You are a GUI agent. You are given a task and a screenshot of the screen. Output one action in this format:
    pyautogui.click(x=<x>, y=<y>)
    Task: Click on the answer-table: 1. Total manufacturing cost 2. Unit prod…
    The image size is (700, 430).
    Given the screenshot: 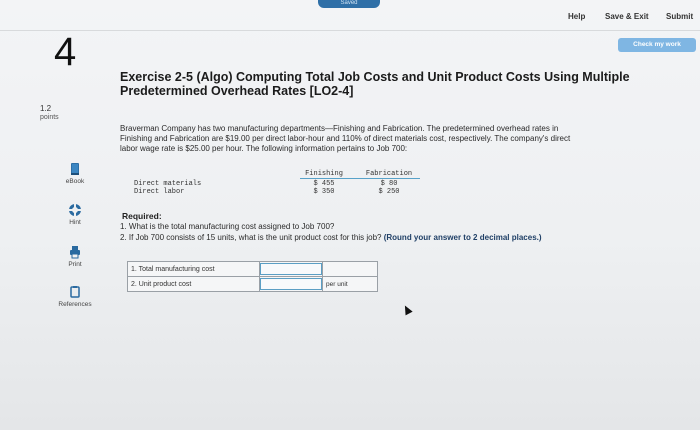 What is the action you would take?
    pyautogui.click(x=252, y=276)
    